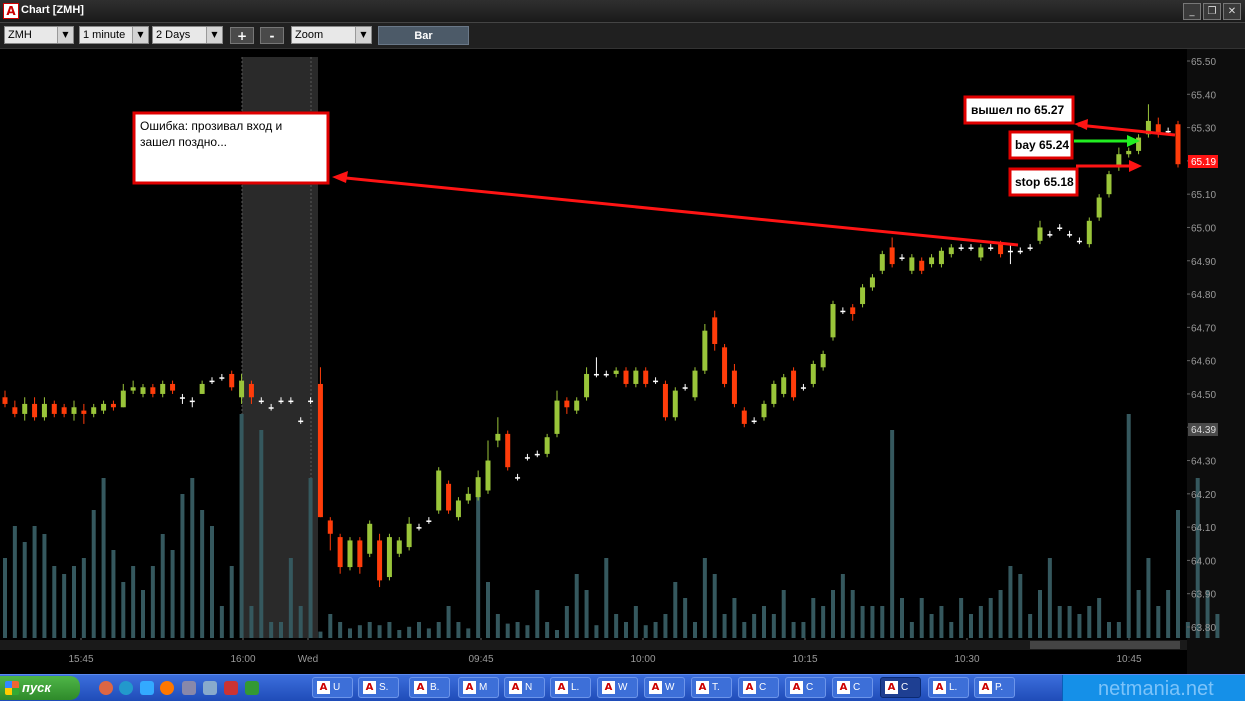 The width and height of the screenshot is (1245, 701). Describe the element at coordinates (1105, 645) in the screenshot. I see `scrollbar-thumb` at that location.